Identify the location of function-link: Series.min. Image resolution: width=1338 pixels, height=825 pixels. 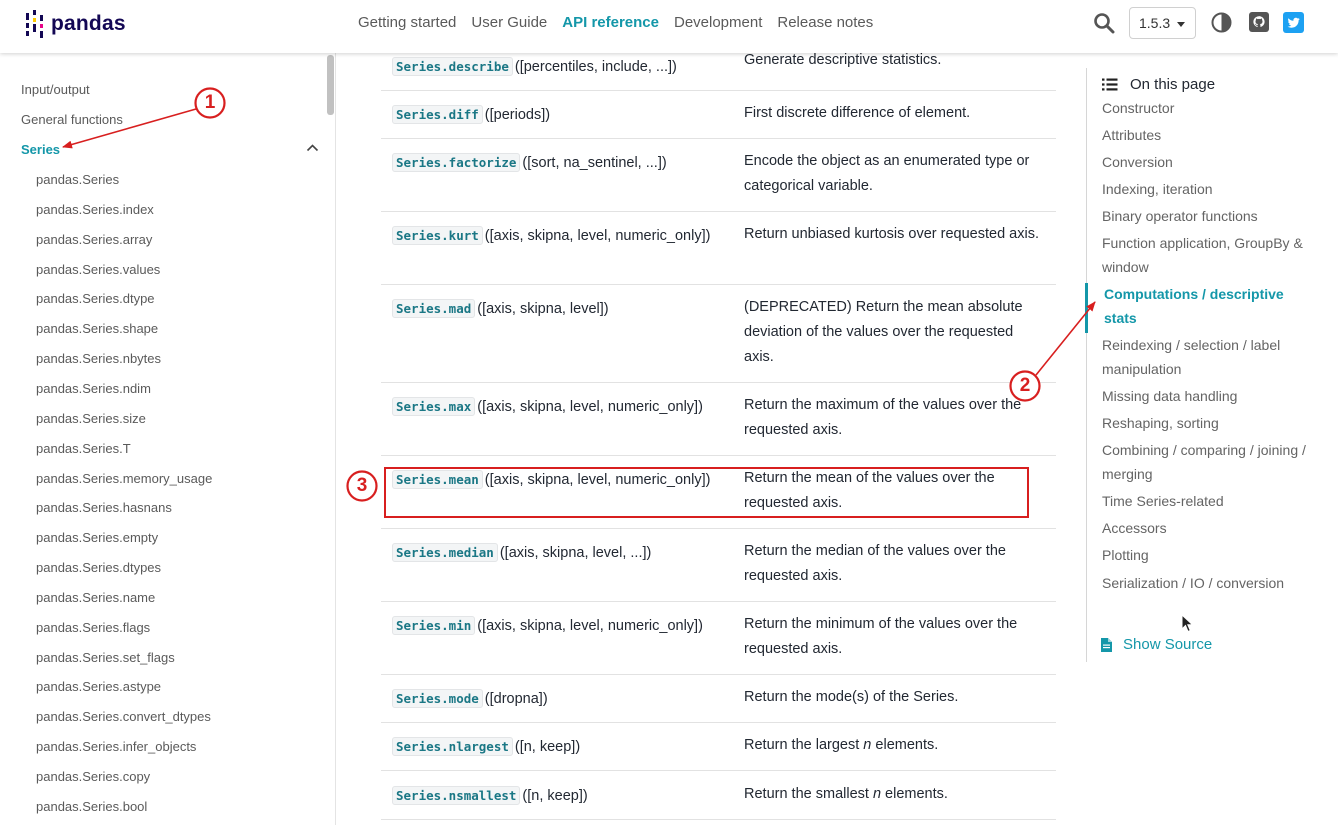
(434, 625).